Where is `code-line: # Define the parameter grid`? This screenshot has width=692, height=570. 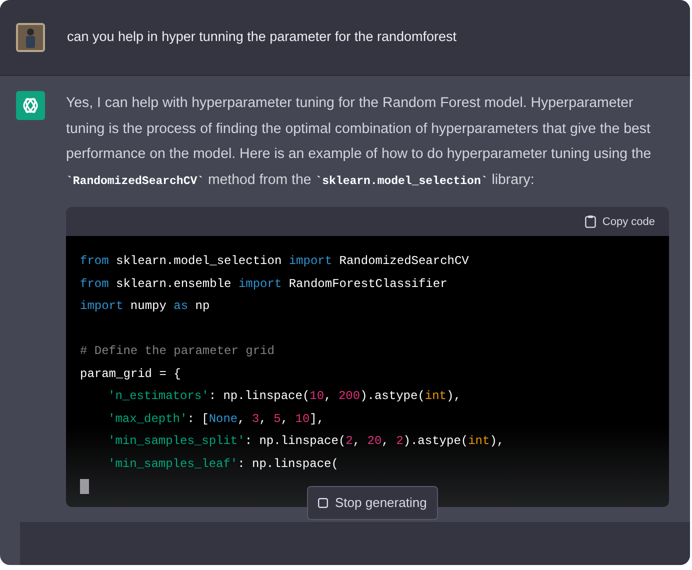
code-line: # Define the parameter grid is located at coordinates (178, 351).